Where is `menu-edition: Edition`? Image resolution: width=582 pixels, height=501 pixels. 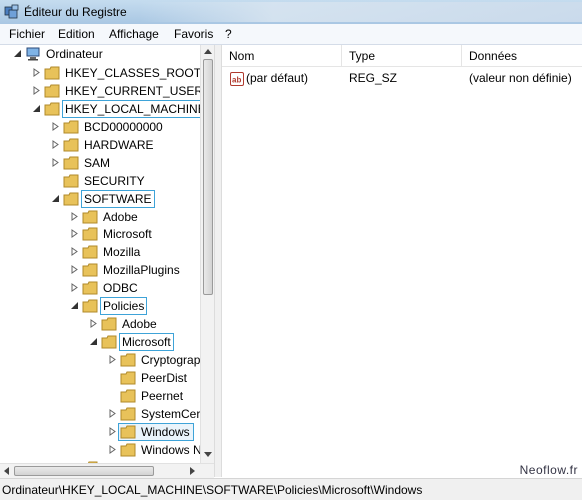 menu-edition: Edition is located at coordinates (76, 34).